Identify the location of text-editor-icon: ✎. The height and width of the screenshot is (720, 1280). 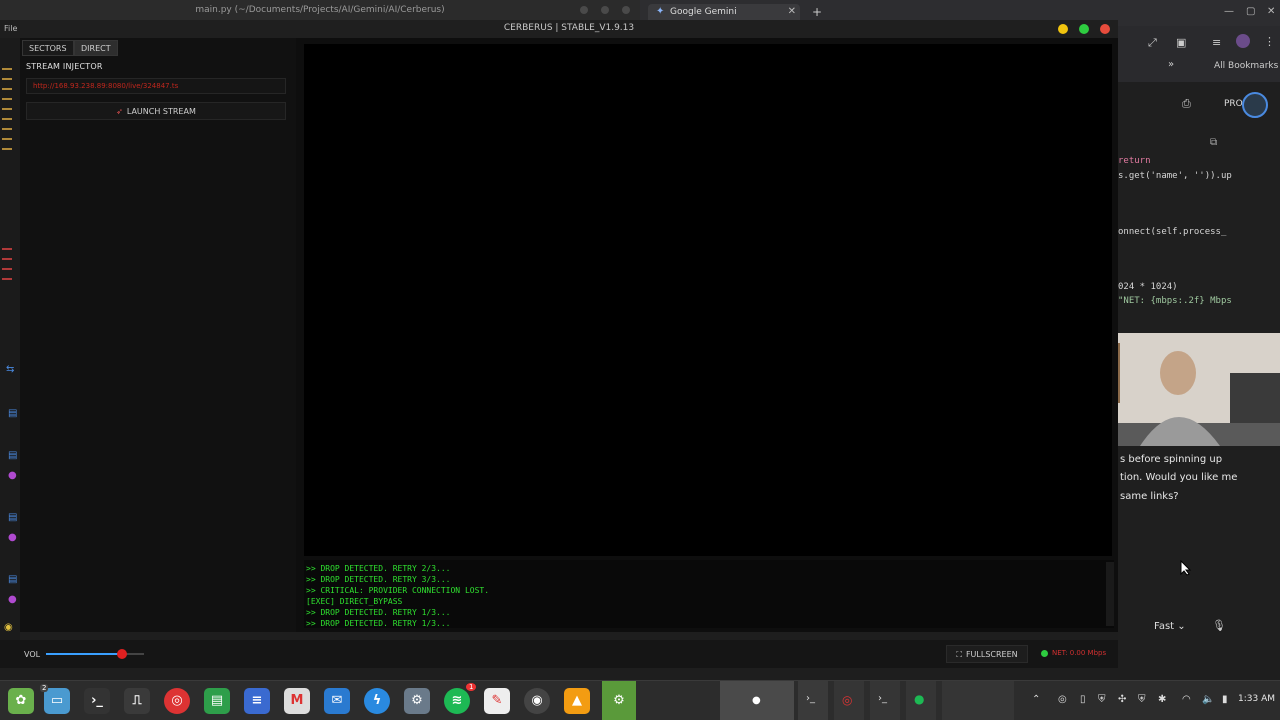
(497, 701).